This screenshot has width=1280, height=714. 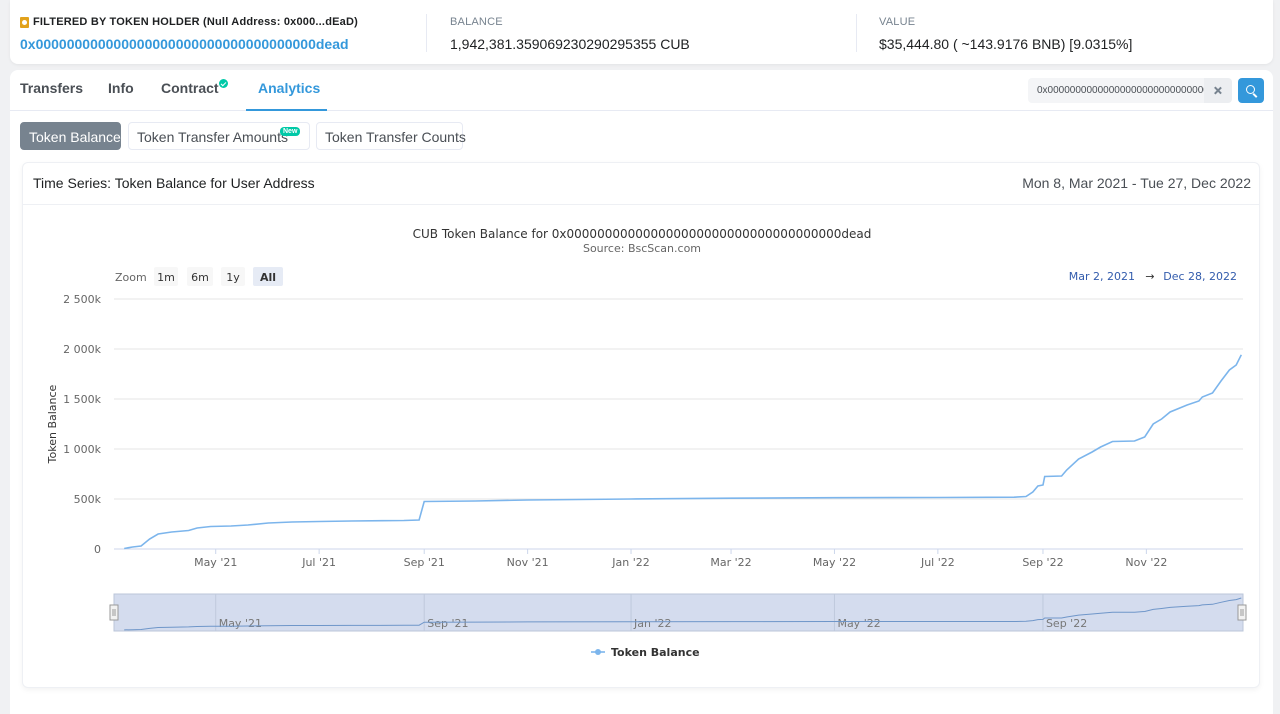 What do you see at coordinates (218, 276) in the screenshot?
I see `zoom-buttons: 1m 6m 1y All` at bounding box center [218, 276].